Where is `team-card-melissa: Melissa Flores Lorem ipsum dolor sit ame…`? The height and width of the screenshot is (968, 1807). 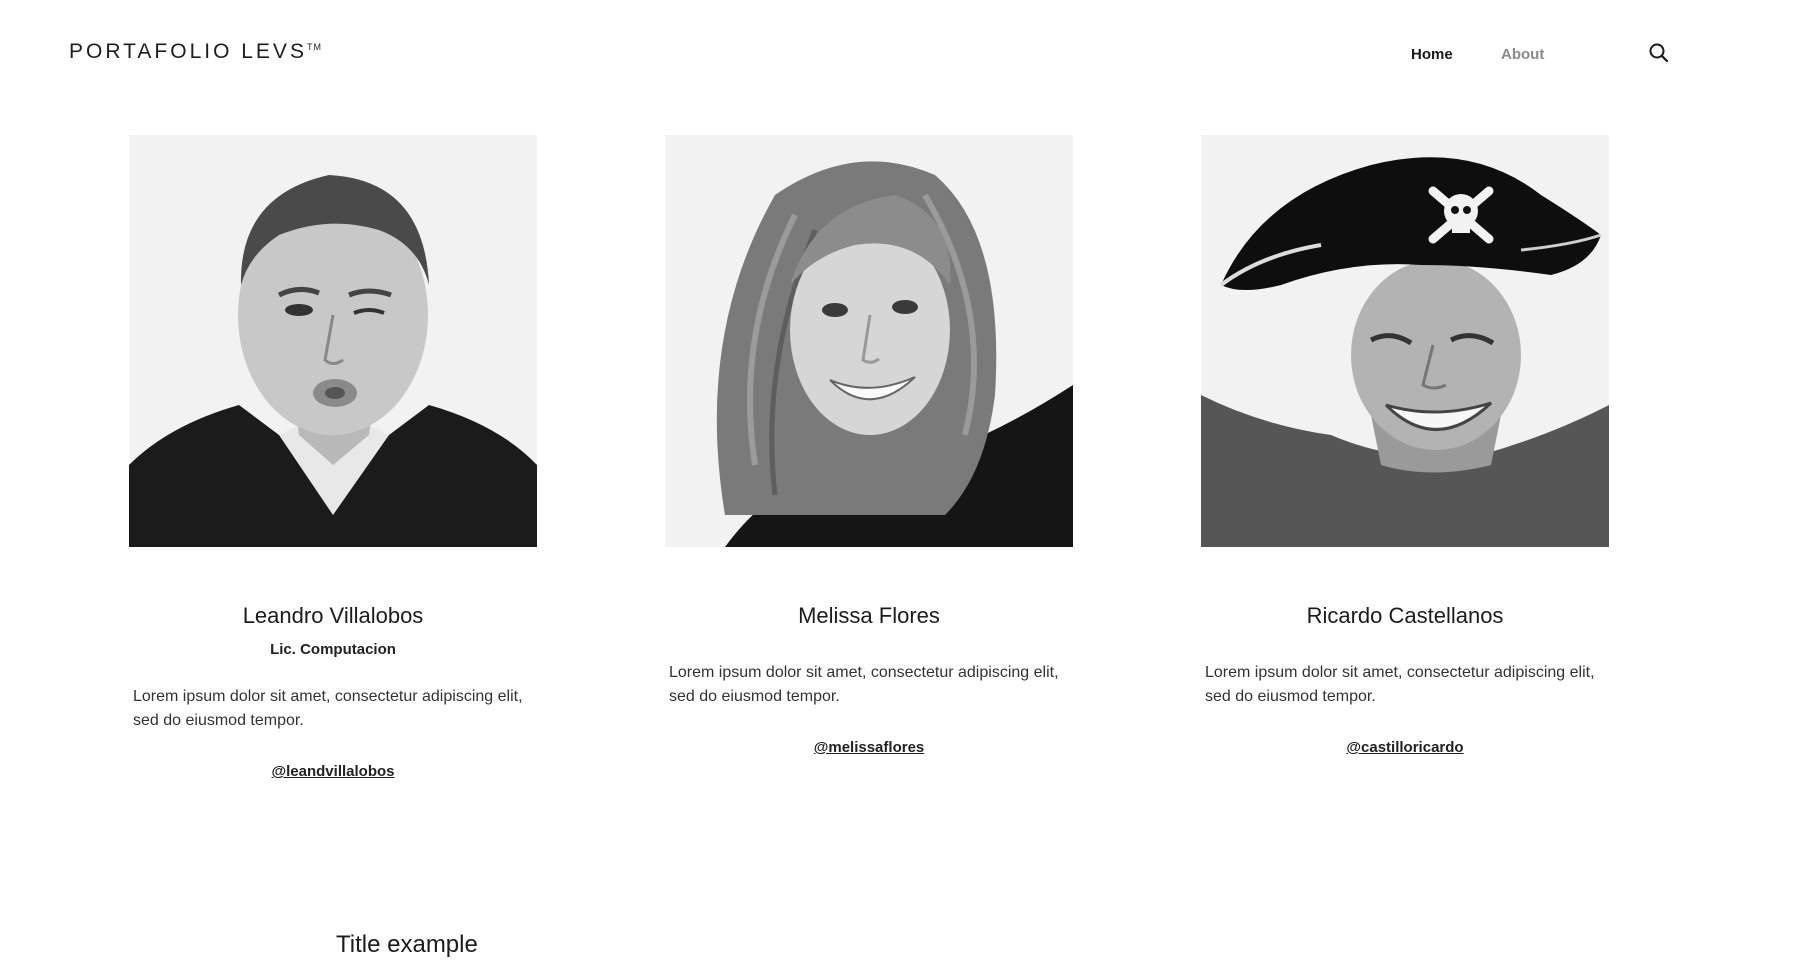 team-card-melissa: Melissa Flores Lorem ipsum dolor sit ame… is located at coordinates (869, 445).